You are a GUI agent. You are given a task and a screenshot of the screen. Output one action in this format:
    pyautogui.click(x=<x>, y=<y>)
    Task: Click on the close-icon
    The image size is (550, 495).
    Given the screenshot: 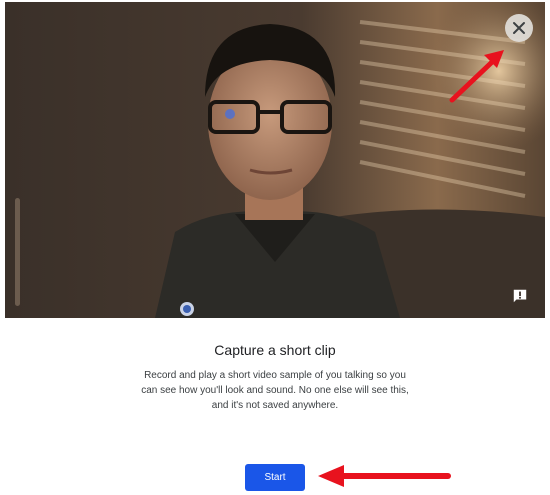 What is the action you would take?
    pyautogui.click(x=519, y=28)
    